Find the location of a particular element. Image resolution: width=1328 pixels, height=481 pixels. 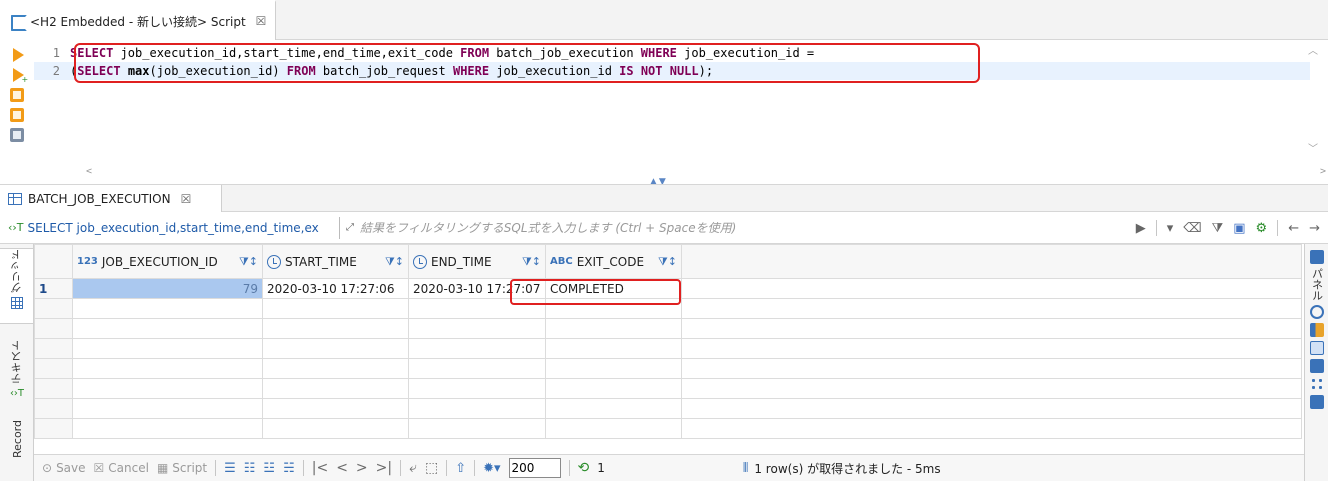

fetch-all-icon: ⬚ is located at coordinates (431, 468).